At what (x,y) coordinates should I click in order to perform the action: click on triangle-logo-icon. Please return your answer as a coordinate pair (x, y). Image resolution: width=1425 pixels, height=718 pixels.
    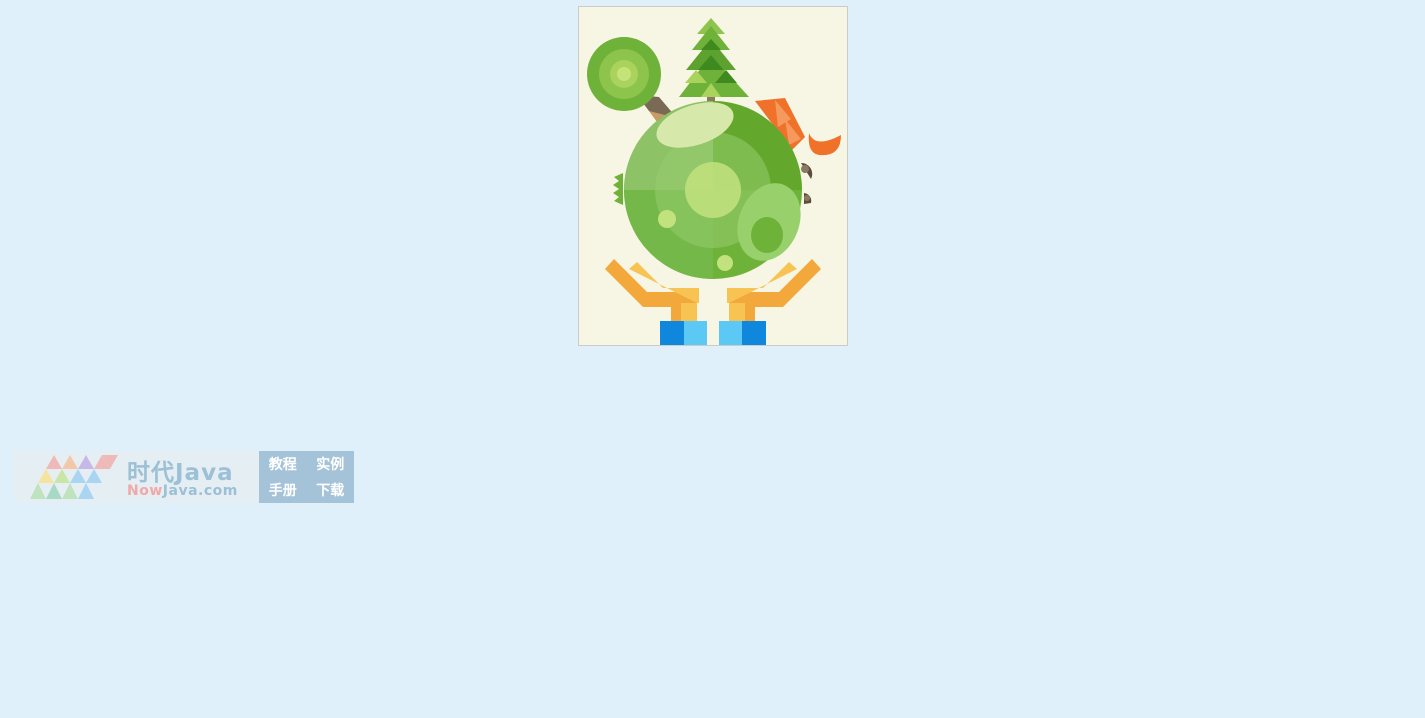
    Looking at the image, I should click on (74, 477).